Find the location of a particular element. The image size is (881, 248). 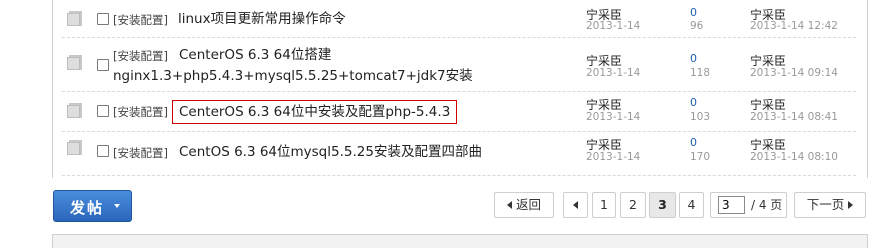

view-count: 118 is located at coordinates (700, 73).